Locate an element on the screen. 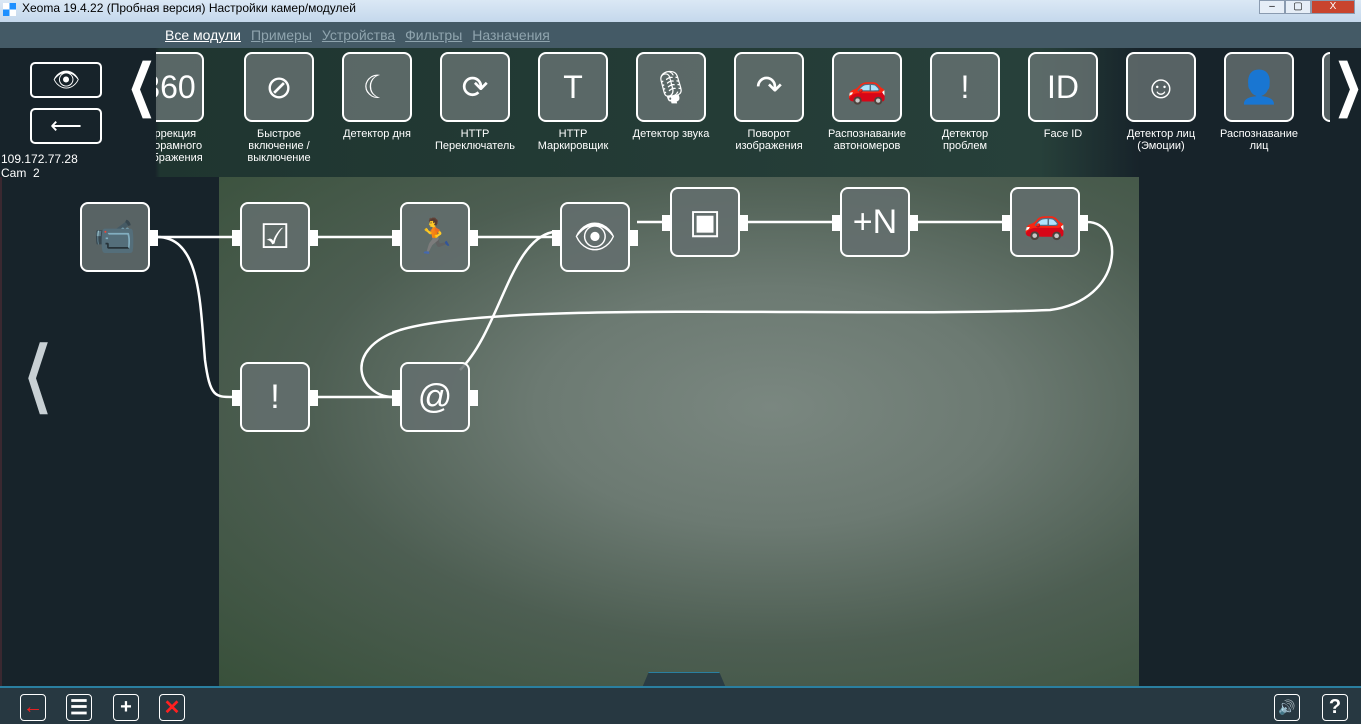  wire-camera-problems is located at coordinates (195, 317).